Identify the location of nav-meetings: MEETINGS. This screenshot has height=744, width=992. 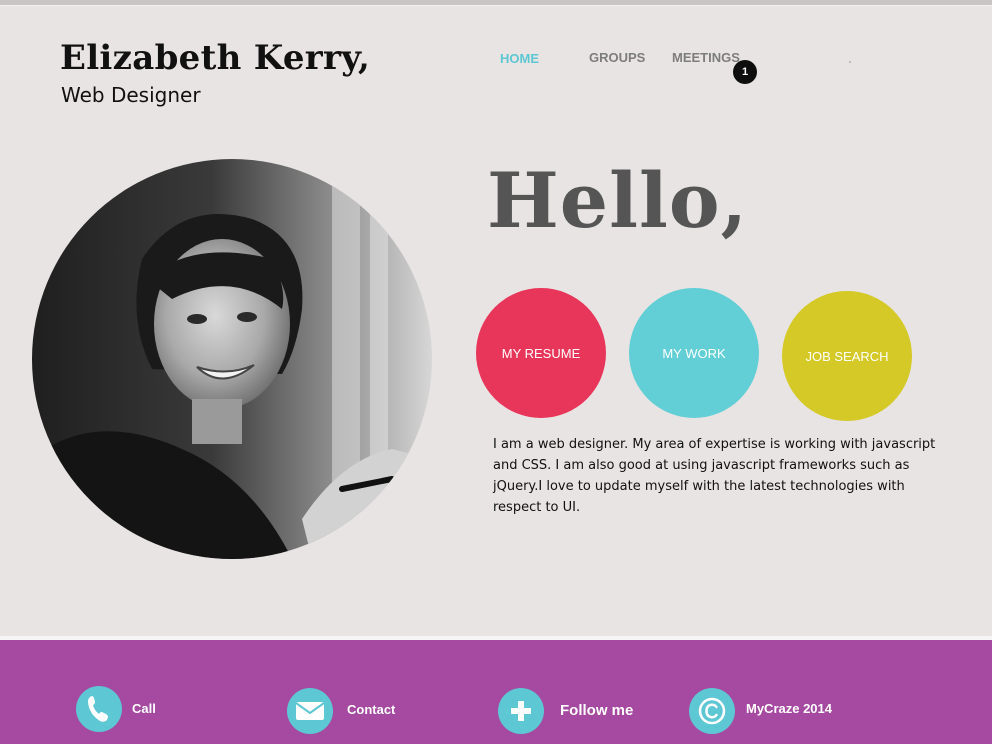
(706, 57).